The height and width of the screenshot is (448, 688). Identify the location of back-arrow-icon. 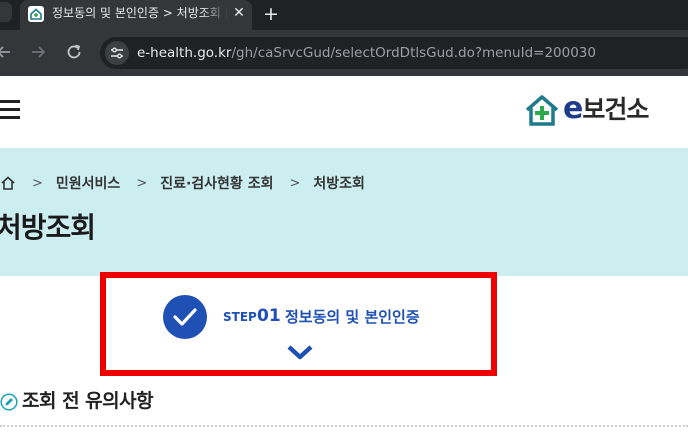
(7, 52).